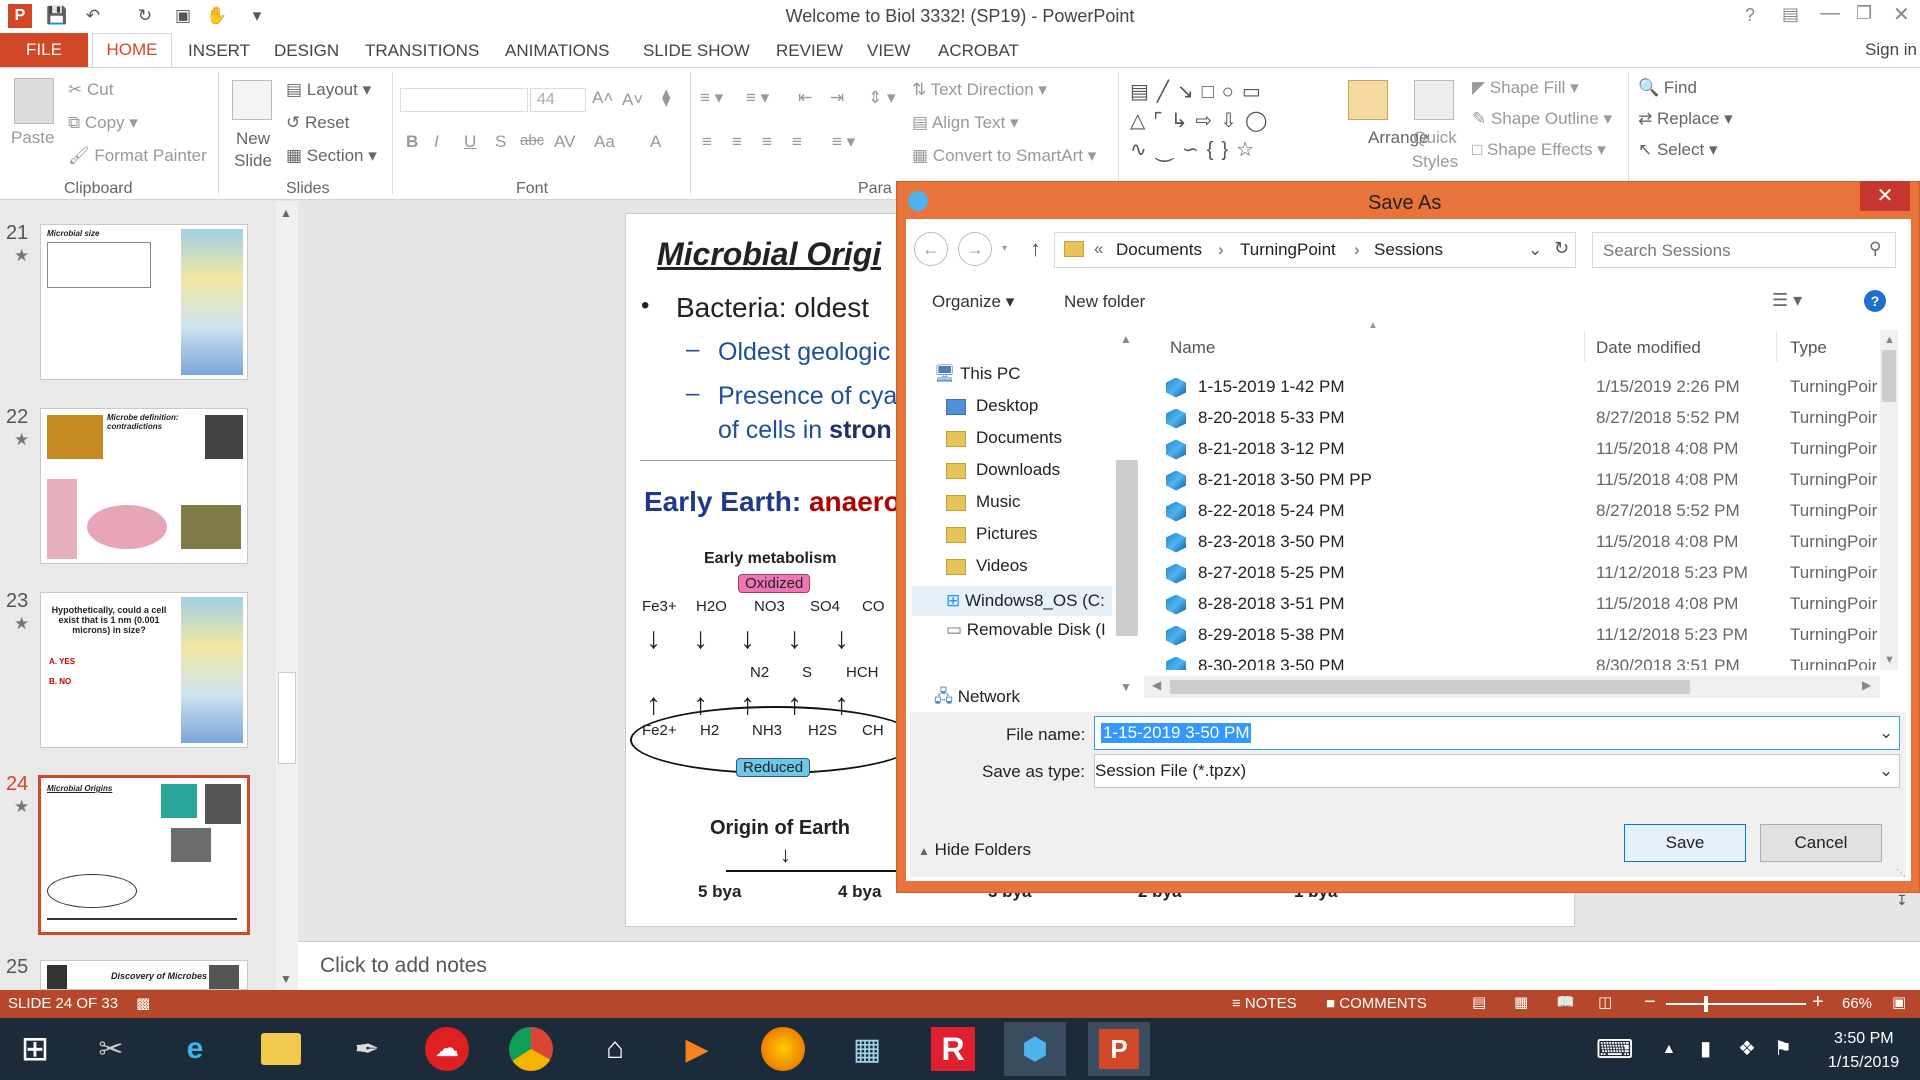  Describe the element at coordinates (697, 1049) in the screenshot. I see `media-player-icon: ▶` at that location.